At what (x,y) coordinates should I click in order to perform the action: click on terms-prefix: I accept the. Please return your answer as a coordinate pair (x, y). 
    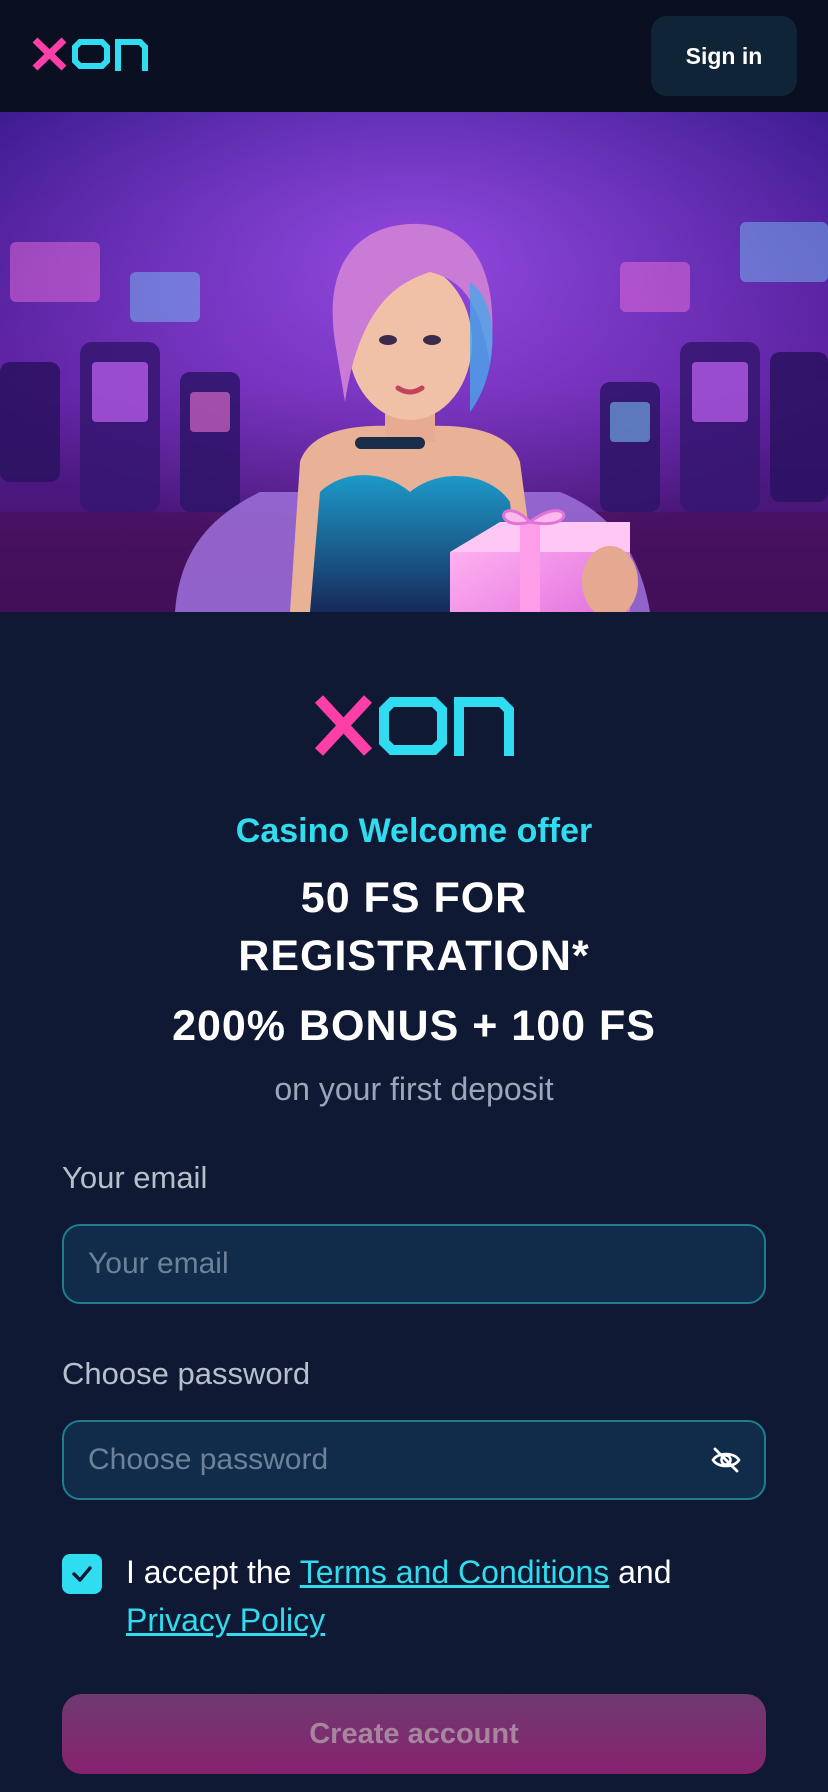
    Looking at the image, I should click on (209, 1572).